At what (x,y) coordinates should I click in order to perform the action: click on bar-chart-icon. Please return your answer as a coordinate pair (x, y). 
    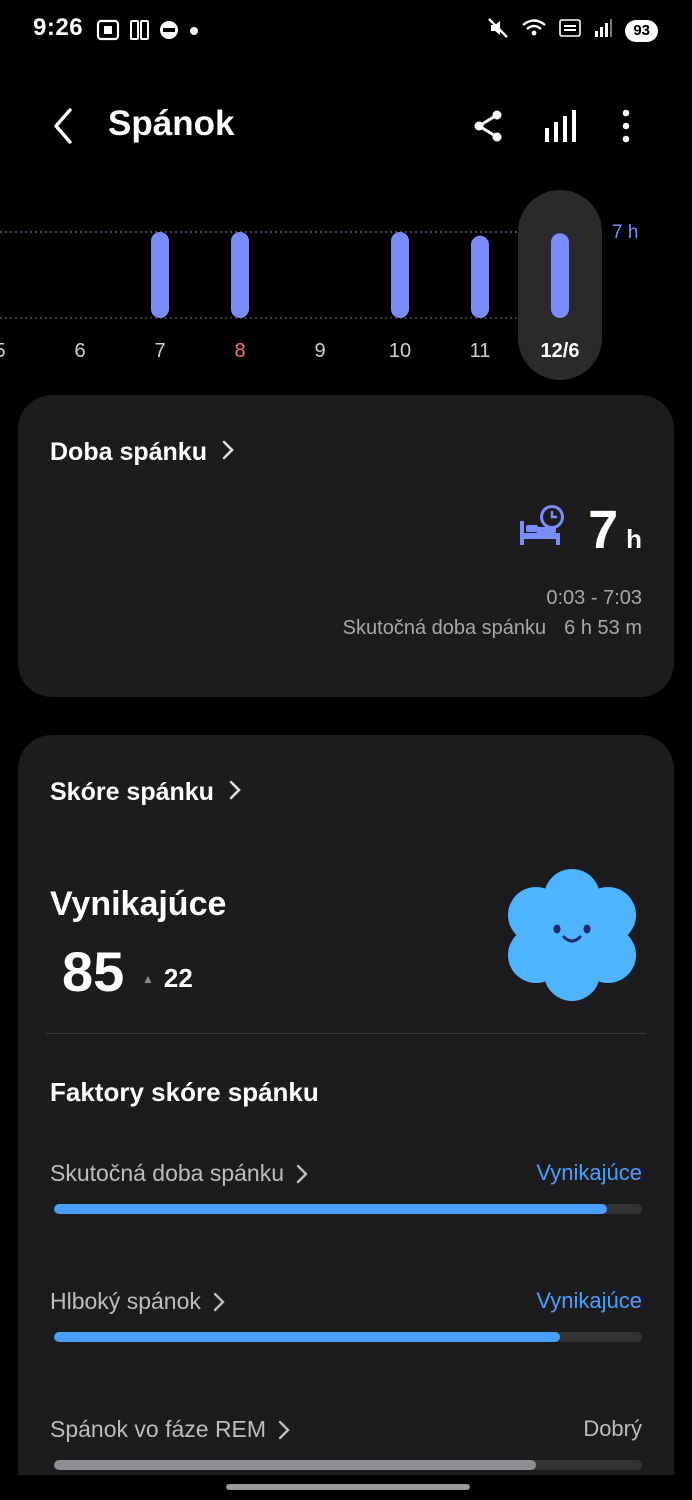
    Looking at the image, I should click on (560, 126).